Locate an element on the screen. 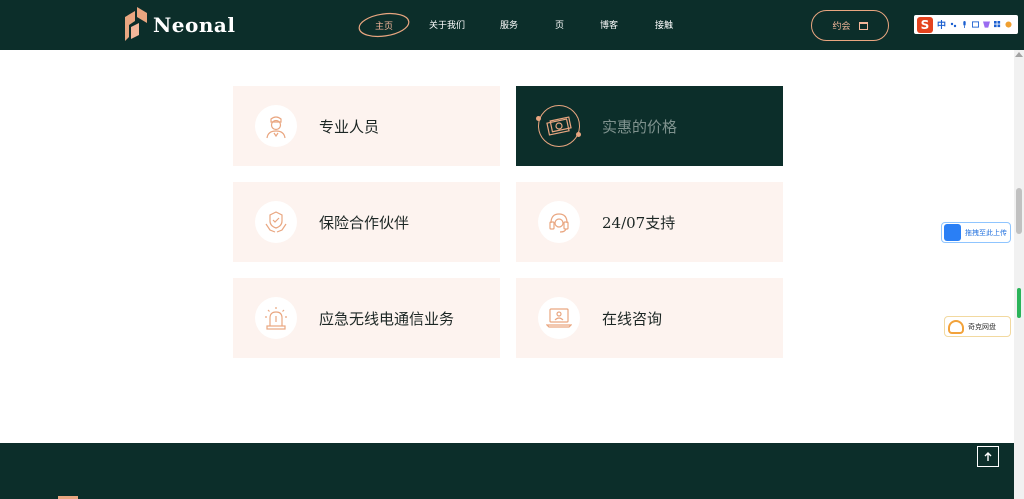 This screenshot has height=499, width=1024. brand-logo: Neonal is located at coordinates (180, 25).